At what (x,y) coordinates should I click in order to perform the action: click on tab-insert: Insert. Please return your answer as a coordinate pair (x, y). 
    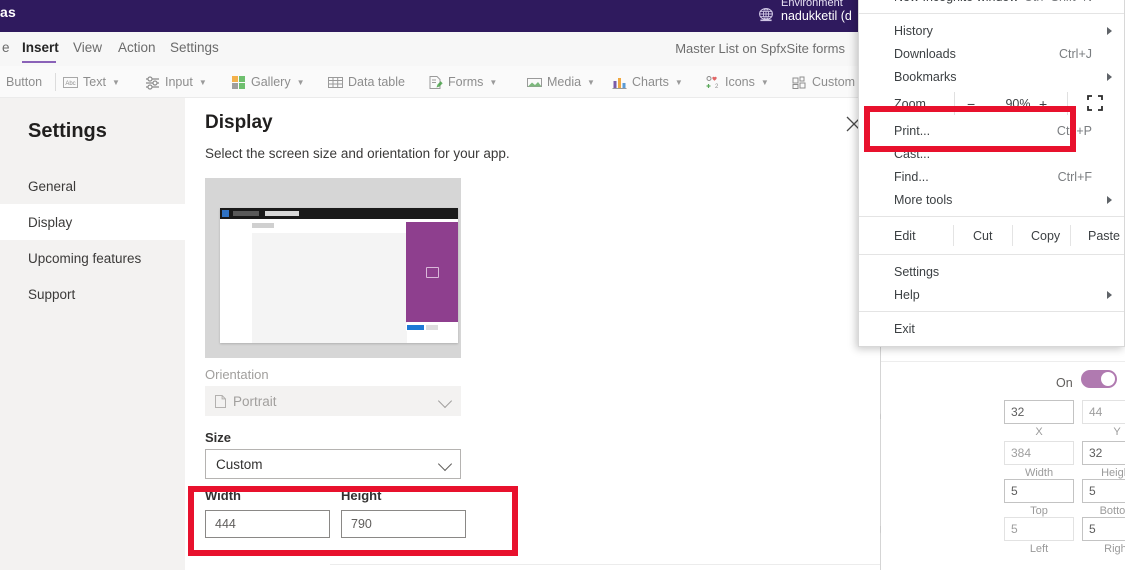
    Looking at the image, I should click on (40, 47).